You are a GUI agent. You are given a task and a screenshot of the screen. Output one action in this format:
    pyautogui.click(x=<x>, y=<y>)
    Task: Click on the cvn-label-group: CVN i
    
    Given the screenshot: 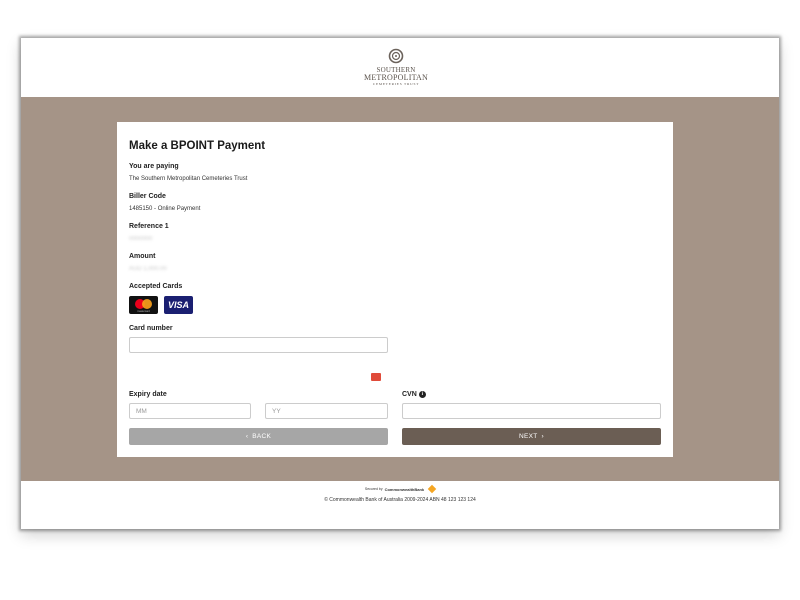 What is the action you would take?
    pyautogui.click(x=414, y=394)
    